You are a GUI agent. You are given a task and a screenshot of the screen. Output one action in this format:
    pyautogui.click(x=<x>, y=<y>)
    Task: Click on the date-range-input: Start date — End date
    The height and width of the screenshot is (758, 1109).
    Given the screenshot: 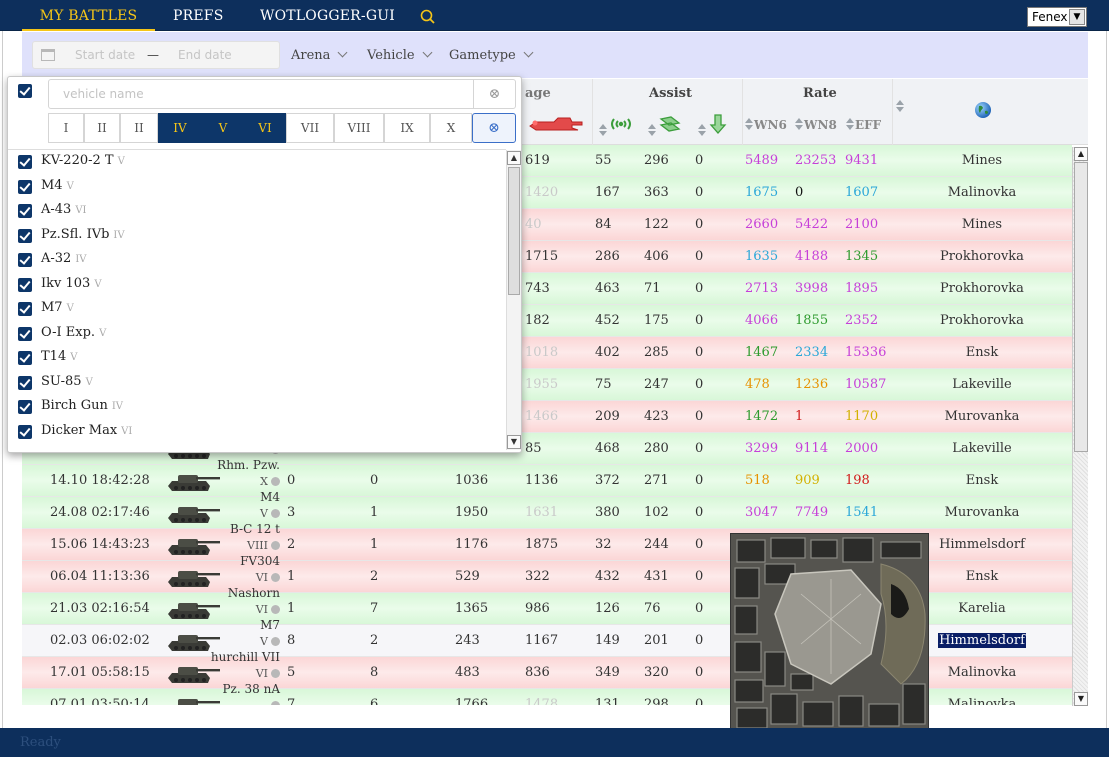 What is the action you would take?
    pyautogui.click(x=156, y=55)
    